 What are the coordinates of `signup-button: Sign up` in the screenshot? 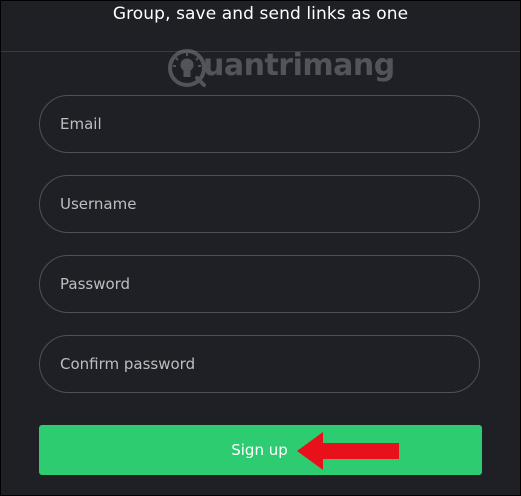 It's located at (260, 450).